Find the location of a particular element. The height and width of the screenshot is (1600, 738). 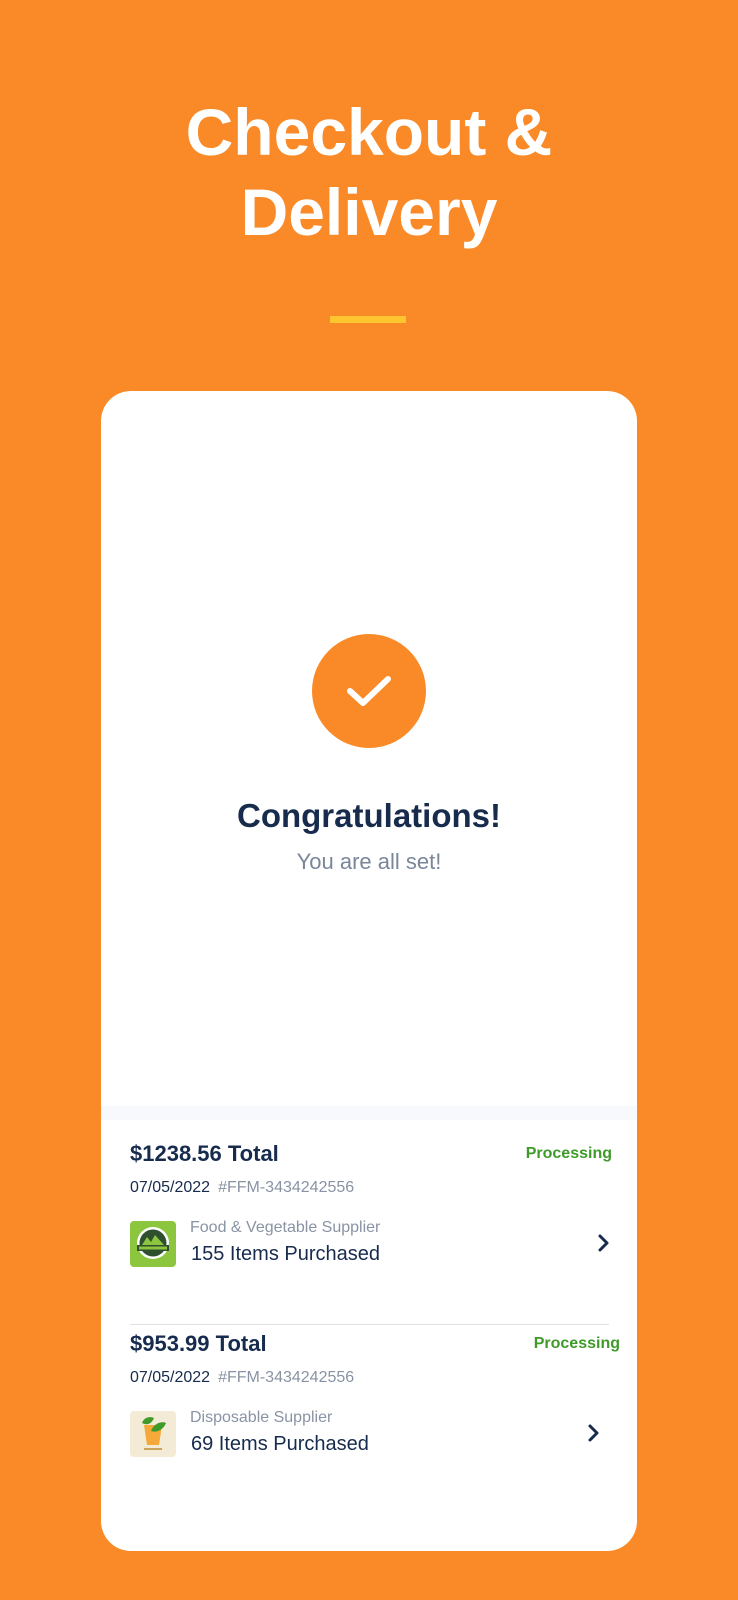

items-purchased: 69 Items Purchased is located at coordinates (280, 1444).